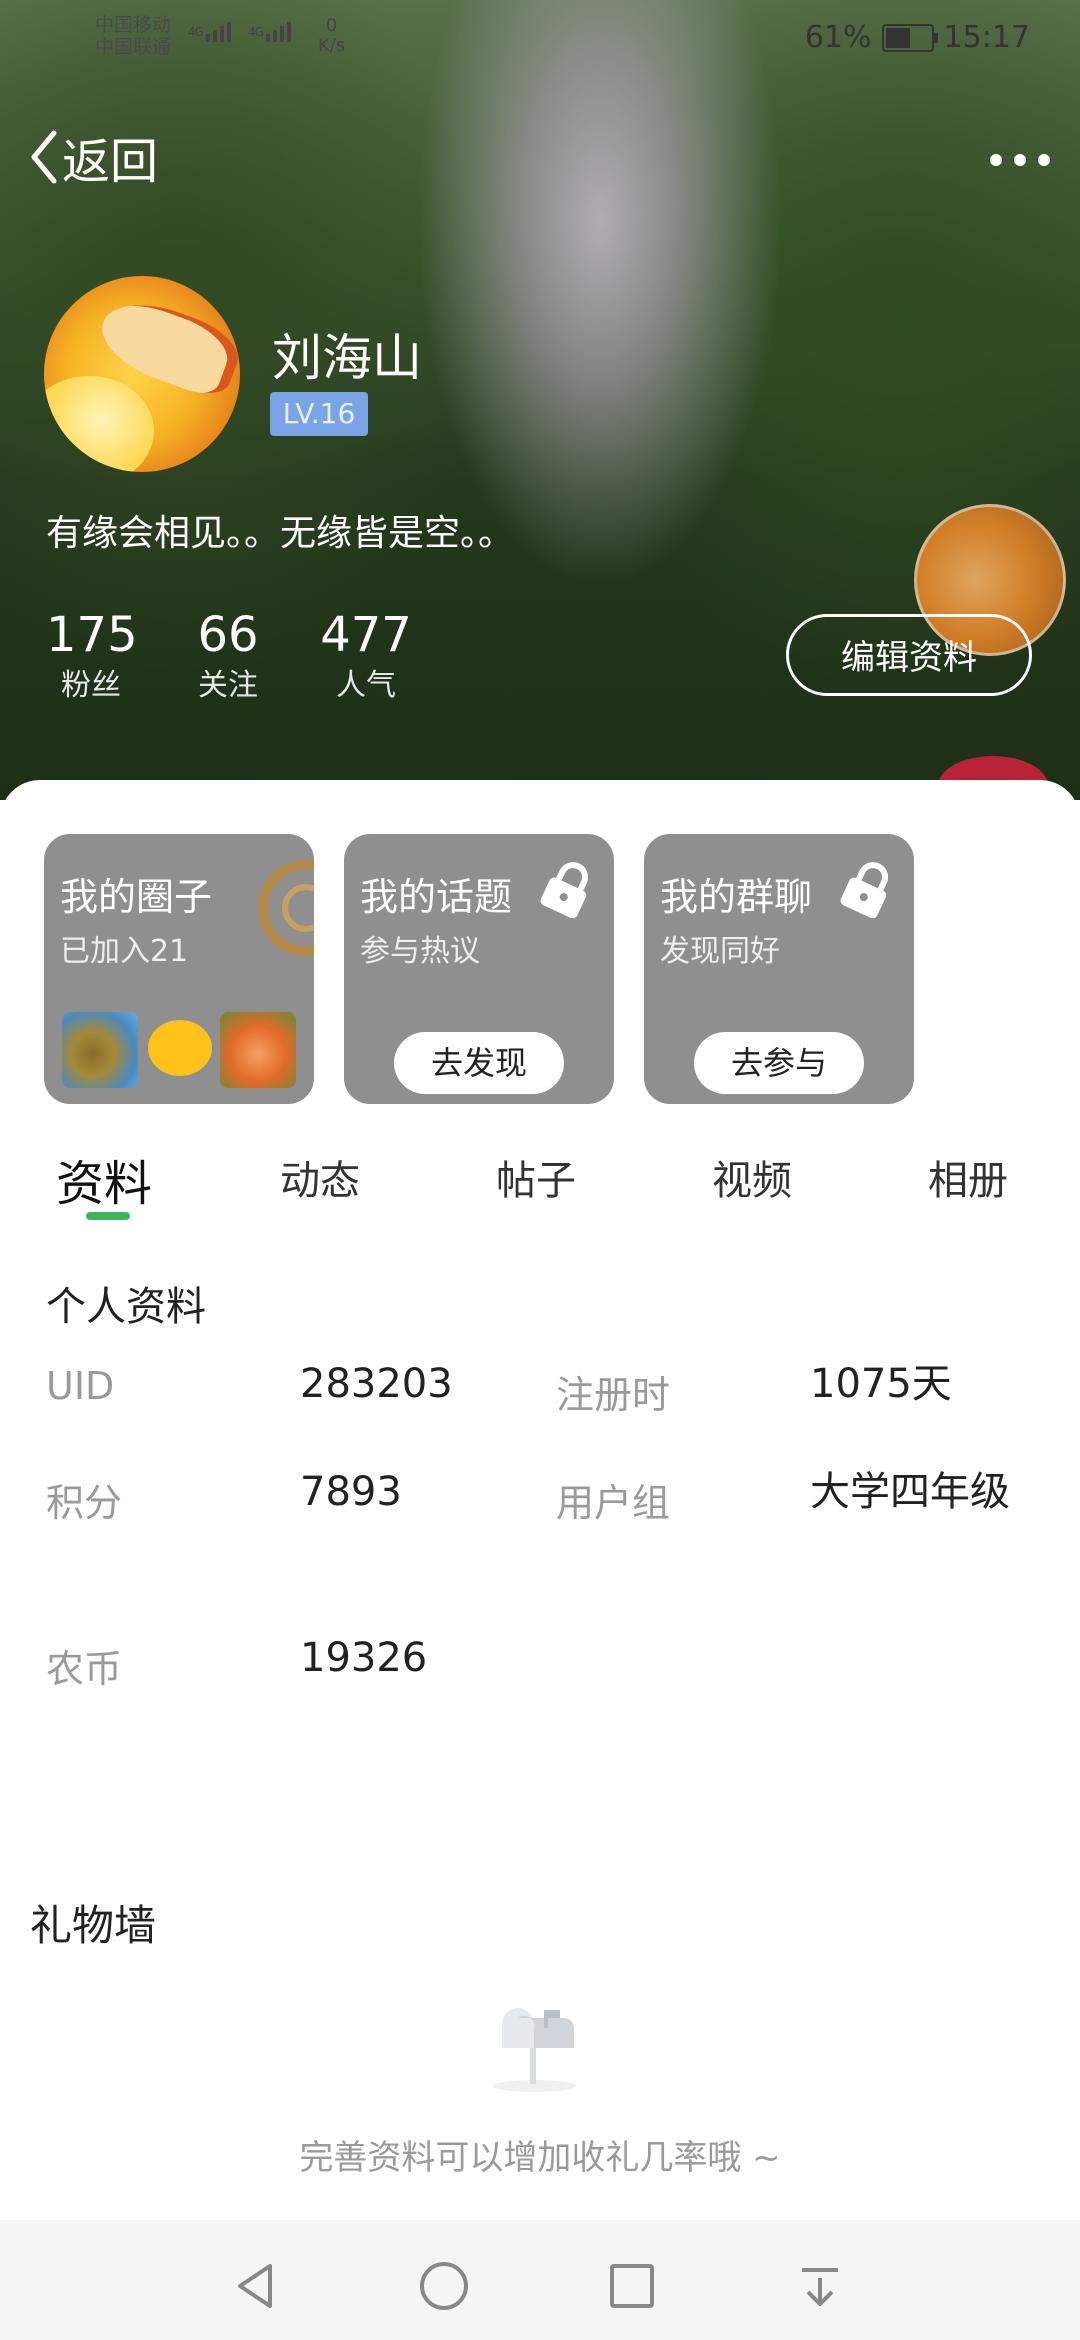 The width and height of the screenshot is (1080, 2340). What do you see at coordinates (228, 685) in the screenshot?
I see `stat-following-label: 关注` at bounding box center [228, 685].